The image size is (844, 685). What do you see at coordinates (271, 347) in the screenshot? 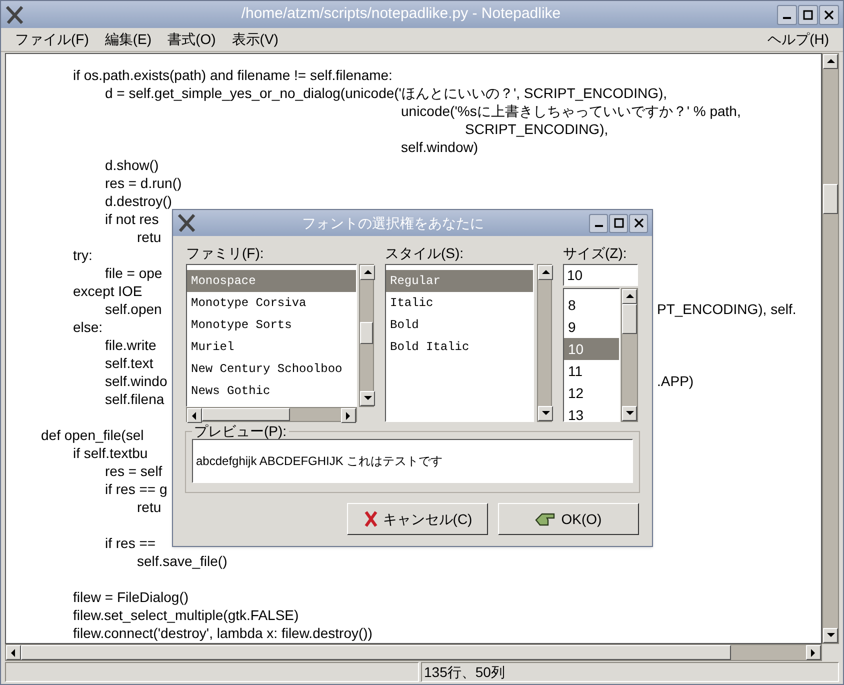
I see `list-item: Muriel` at bounding box center [271, 347].